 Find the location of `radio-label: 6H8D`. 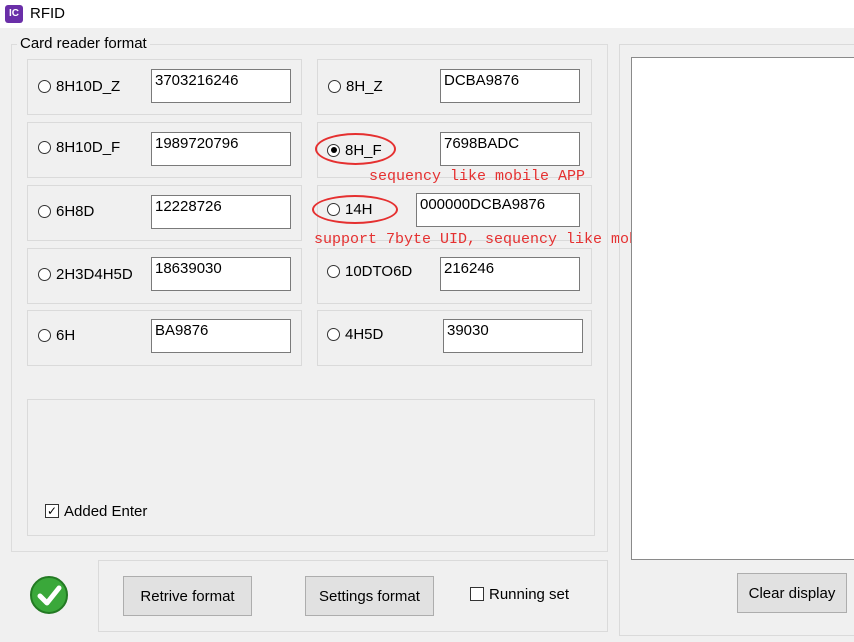

radio-label: 6H8D is located at coordinates (75, 211).